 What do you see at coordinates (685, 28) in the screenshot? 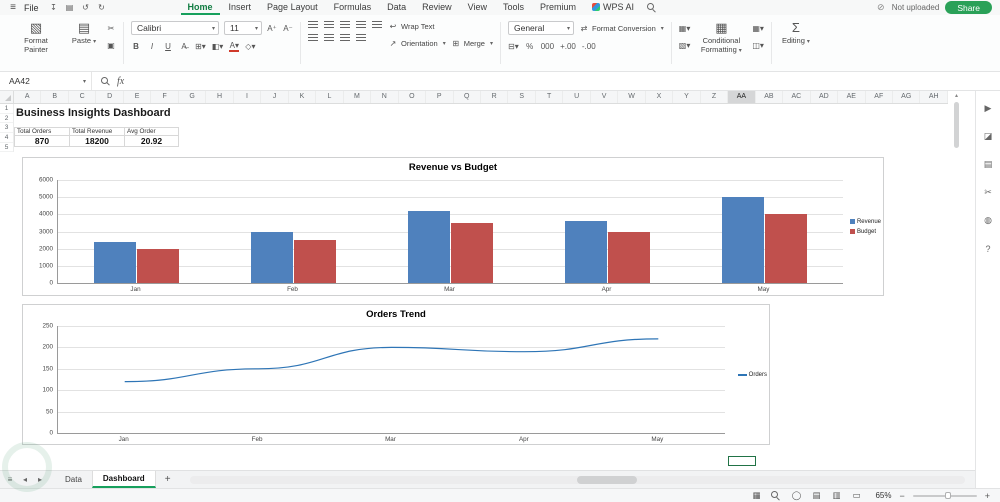
I see `format-as-table-button: ▦▾` at bounding box center [685, 28].